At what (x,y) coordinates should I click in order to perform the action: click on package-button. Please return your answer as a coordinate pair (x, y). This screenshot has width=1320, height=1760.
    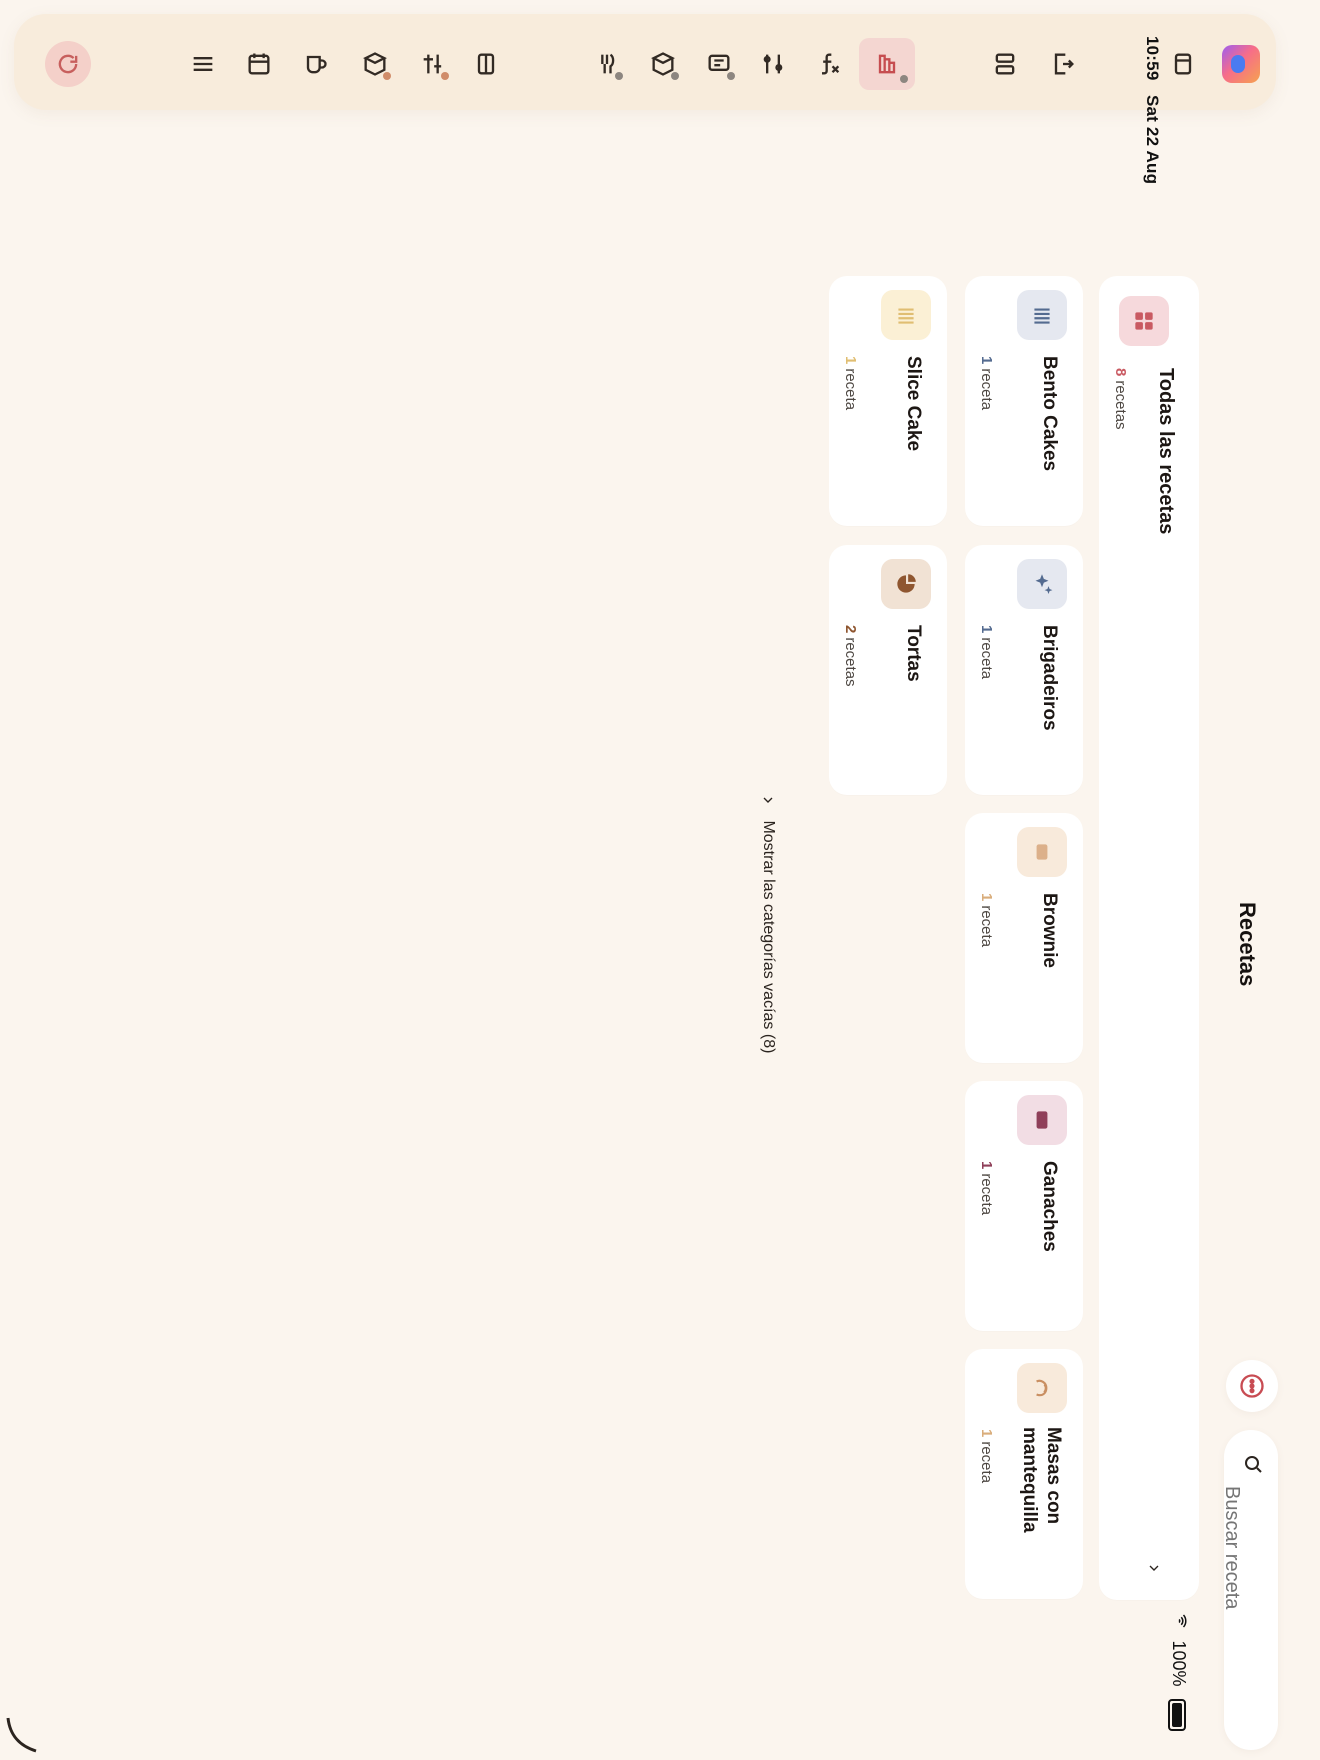
    Looking at the image, I should click on (663, 64).